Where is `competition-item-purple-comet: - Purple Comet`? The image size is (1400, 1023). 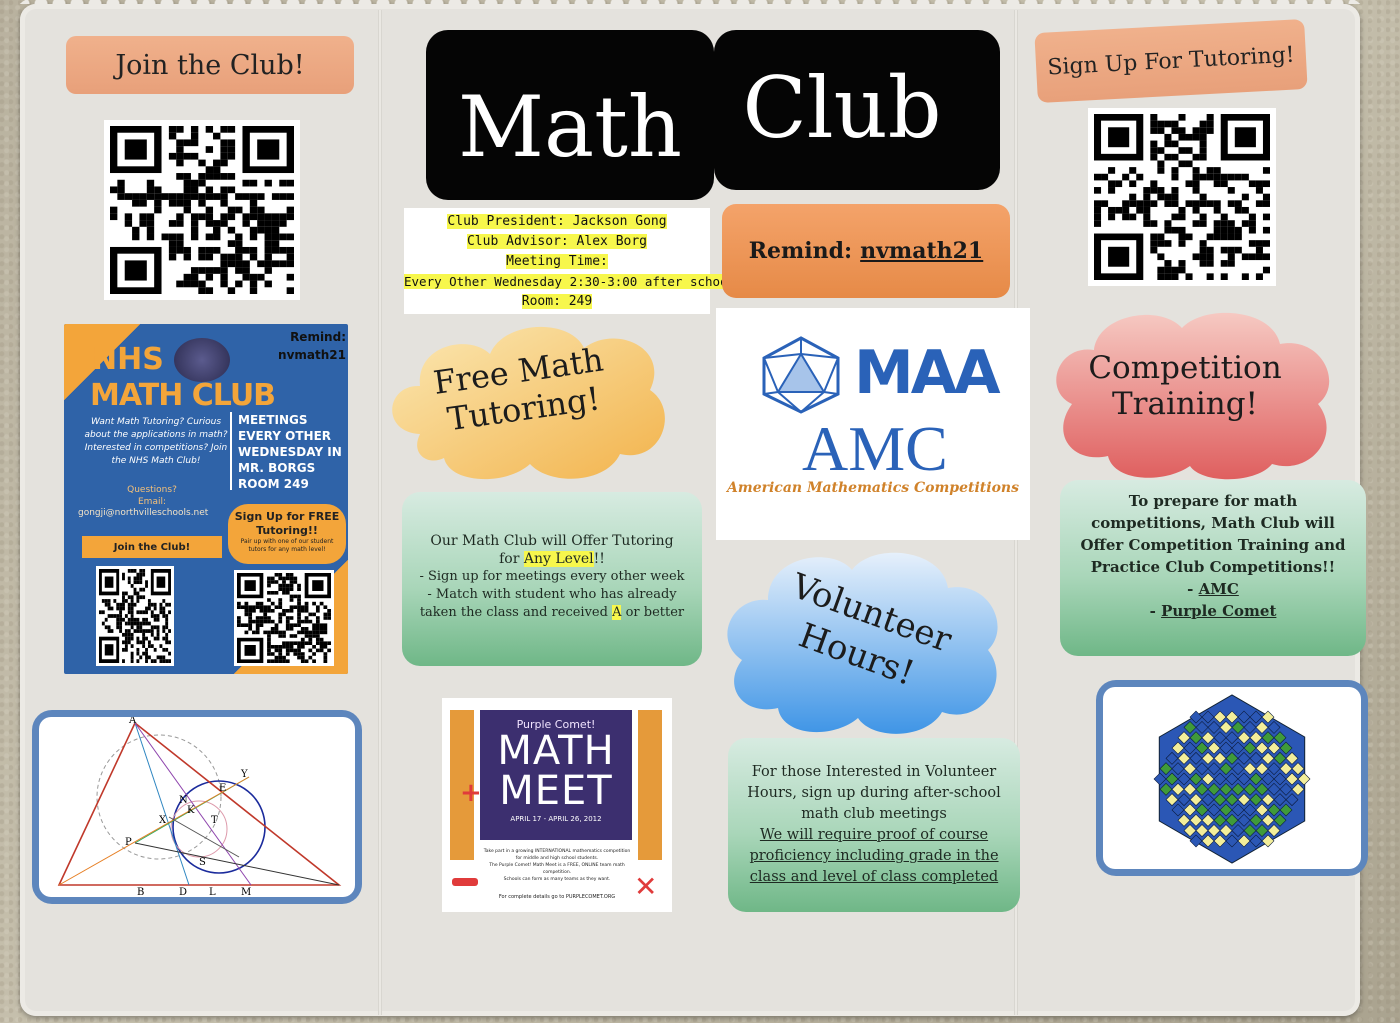 competition-item-purple-comet: - Purple Comet is located at coordinates (1213, 611).